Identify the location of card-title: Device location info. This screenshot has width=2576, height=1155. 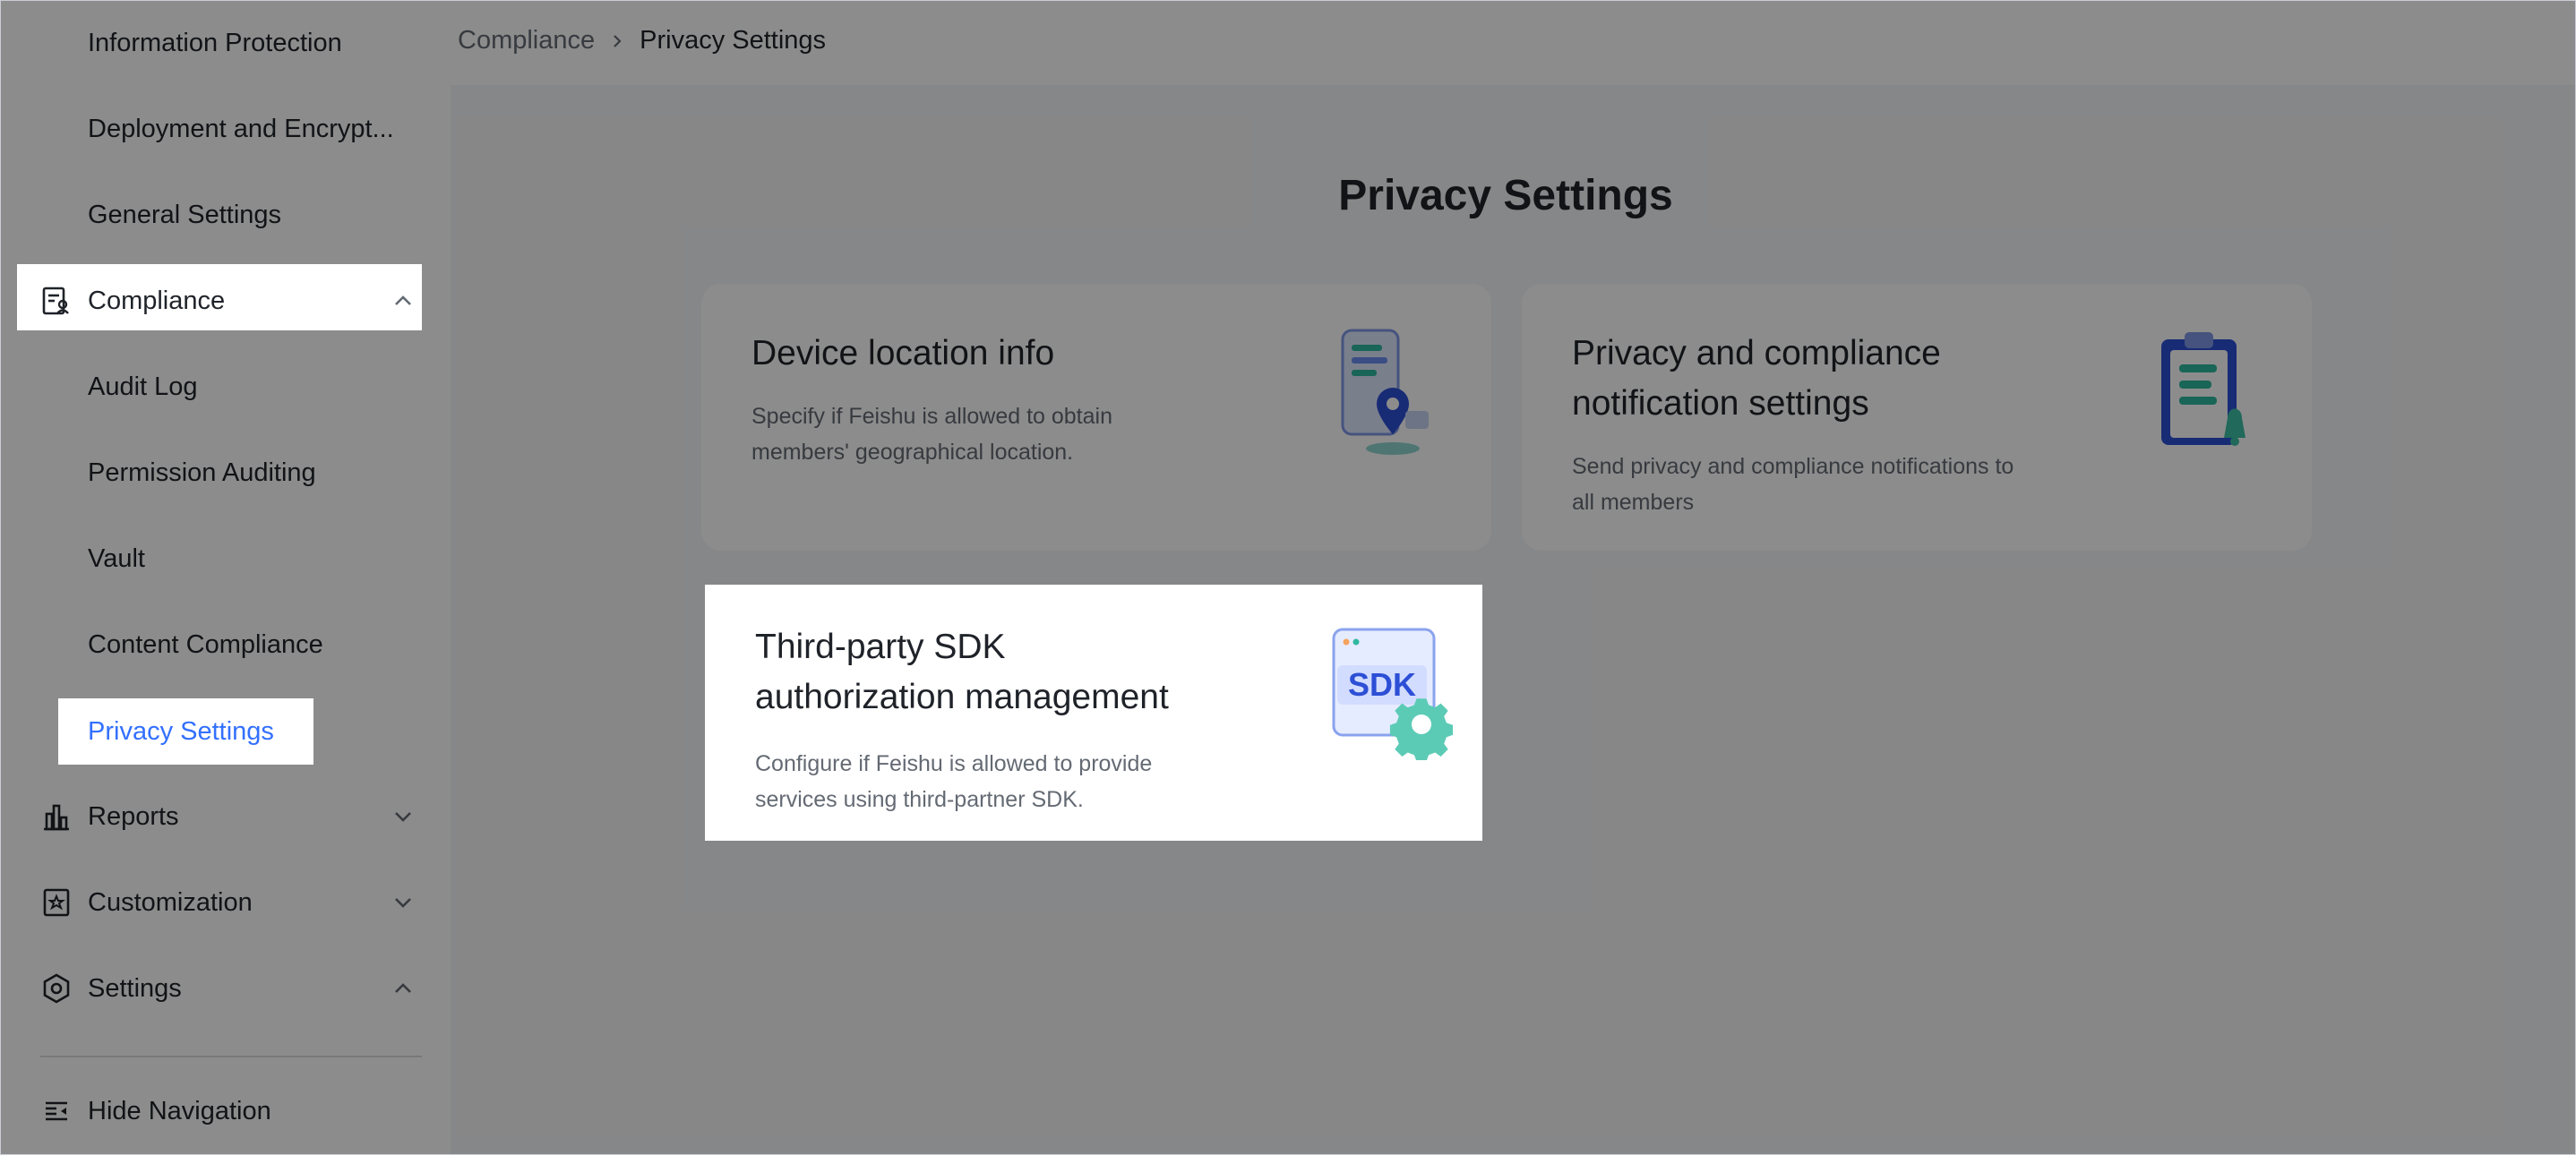
(903, 353).